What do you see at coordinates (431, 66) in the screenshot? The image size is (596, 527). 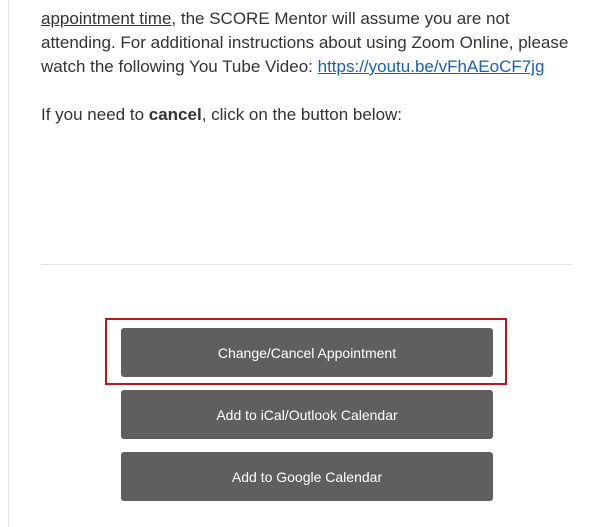 I see `youtube-video-link: https://youtu.be/vFhAEoCF7jg` at bounding box center [431, 66].